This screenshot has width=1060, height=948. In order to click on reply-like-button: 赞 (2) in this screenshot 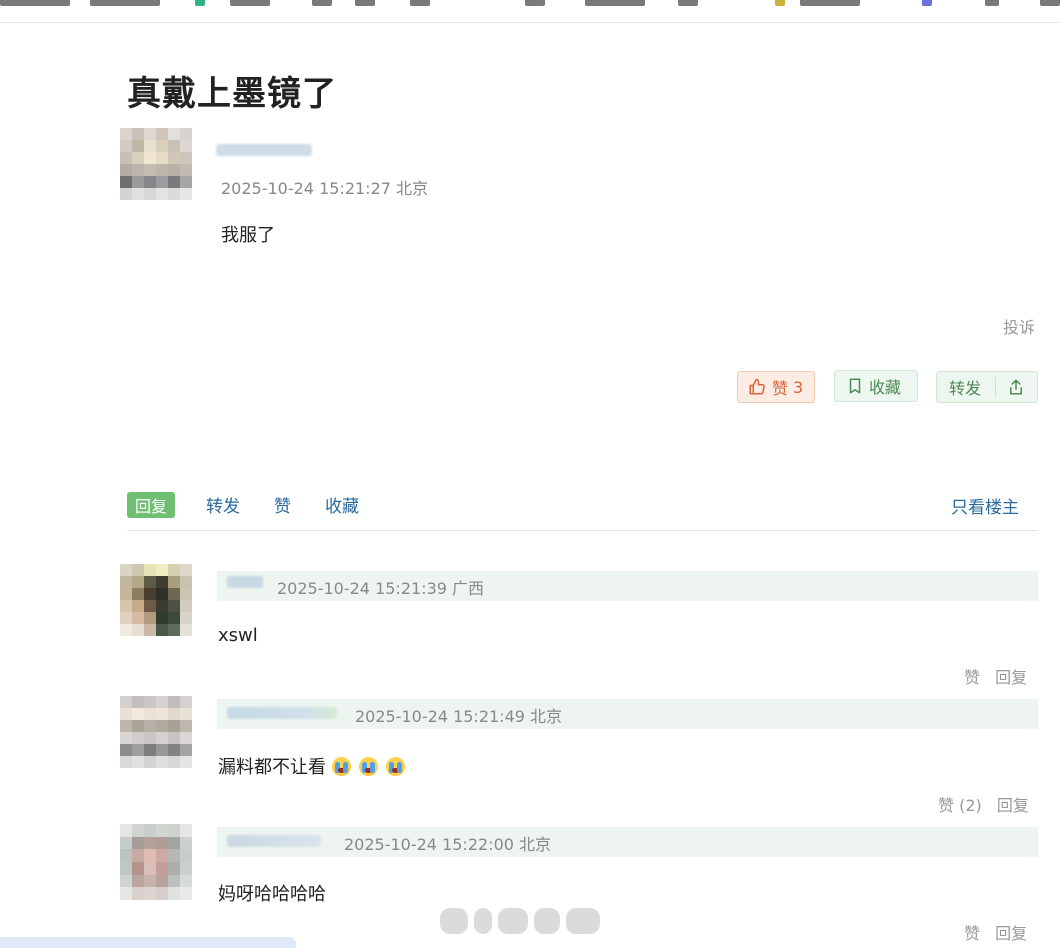, I will do `click(960, 805)`.